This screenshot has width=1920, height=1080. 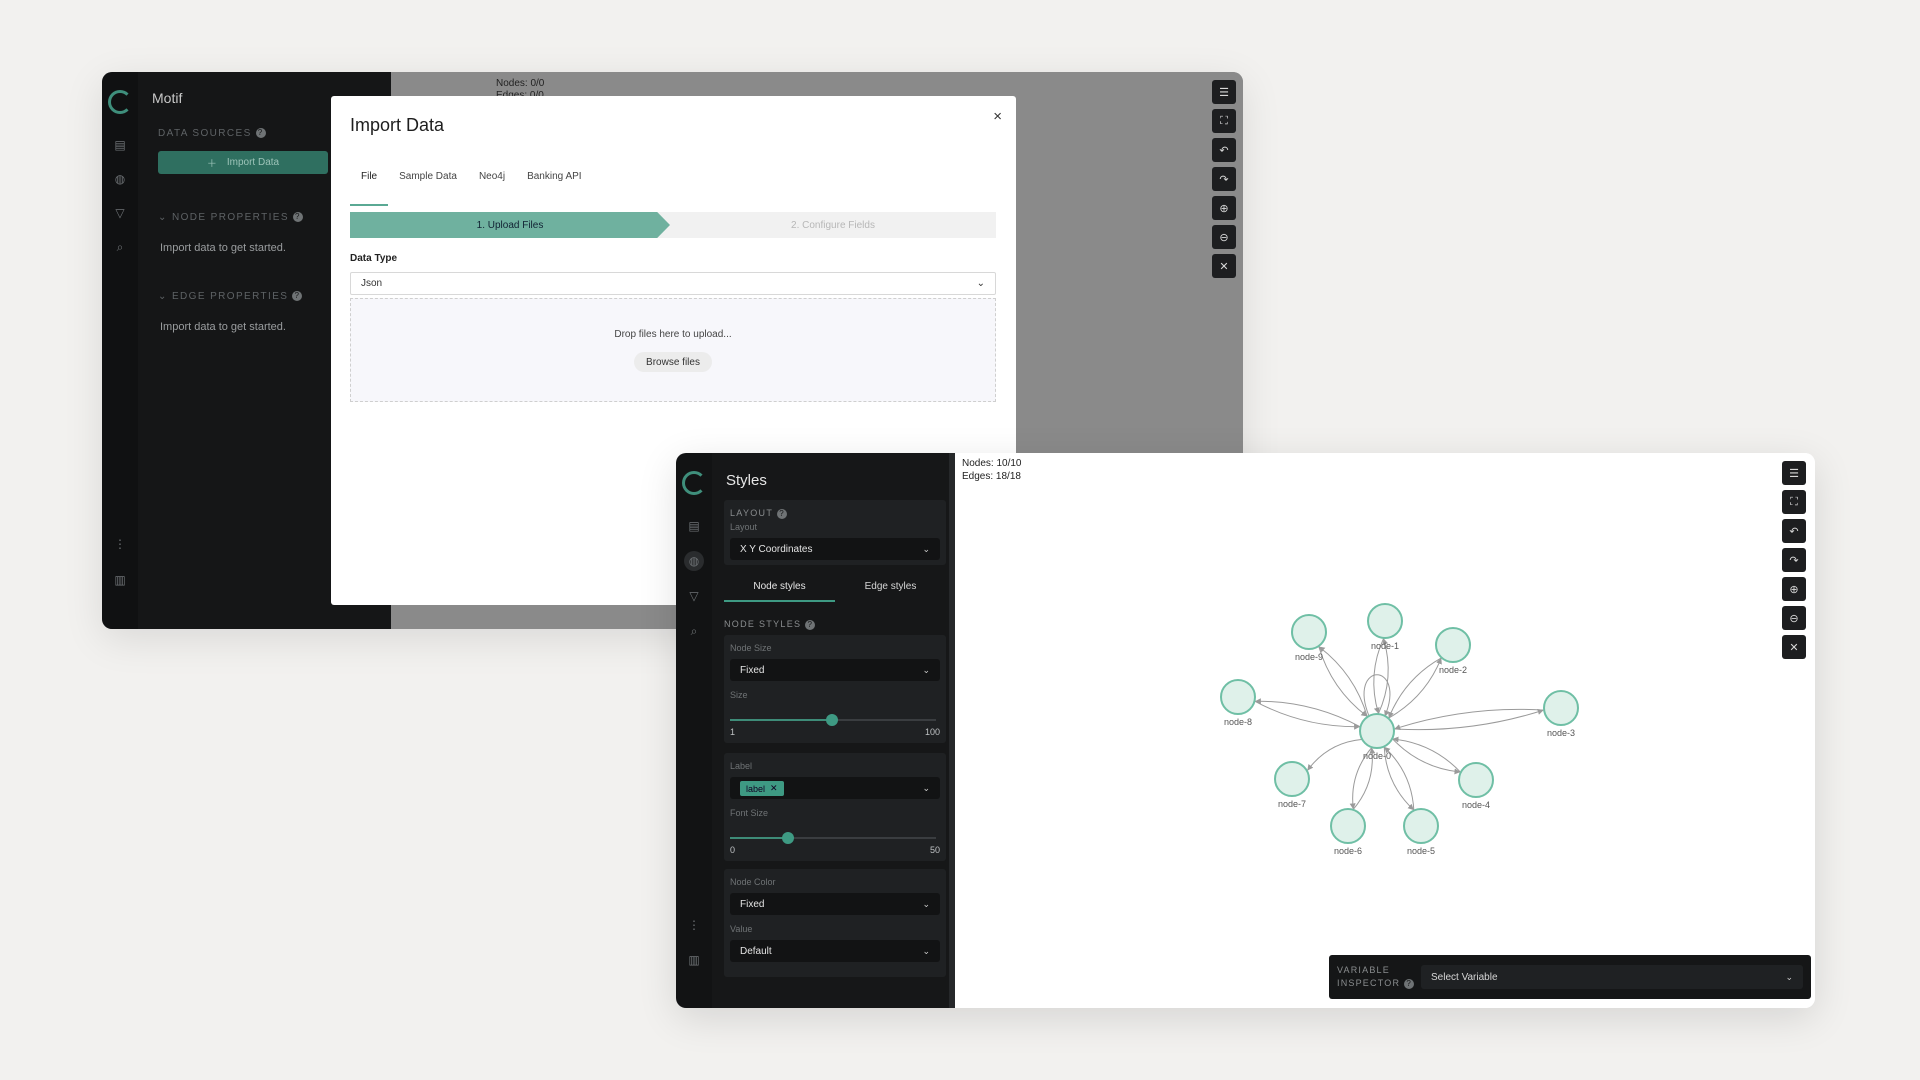 What do you see at coordinates (1561, 733) in the screenshot?
I see `node-label: node-3` at bounding box center [1561, 733].